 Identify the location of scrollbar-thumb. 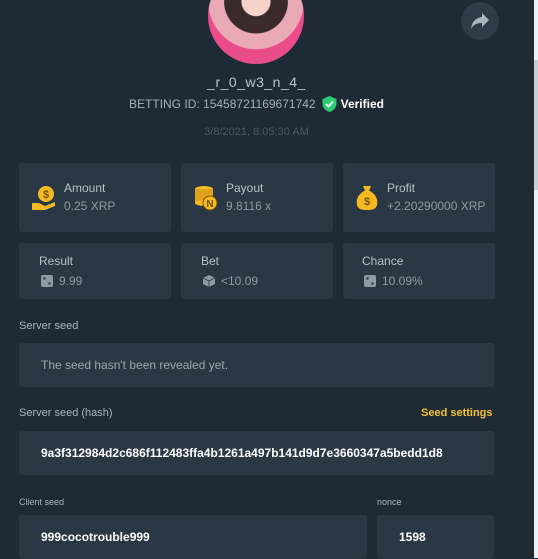
(536, 125).